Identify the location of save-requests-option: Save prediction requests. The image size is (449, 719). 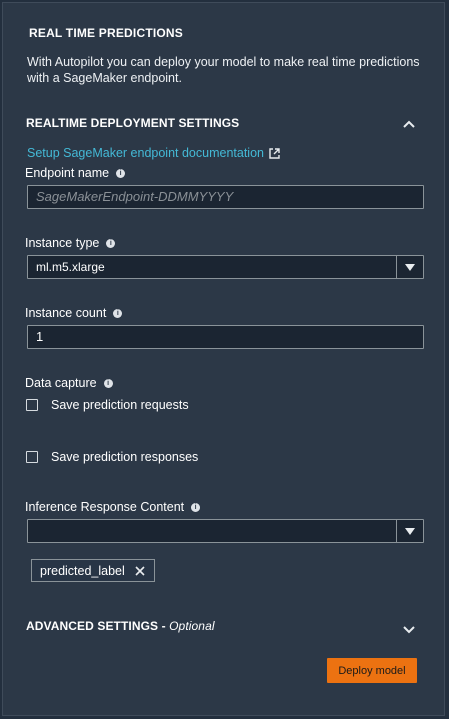
(107, 405).